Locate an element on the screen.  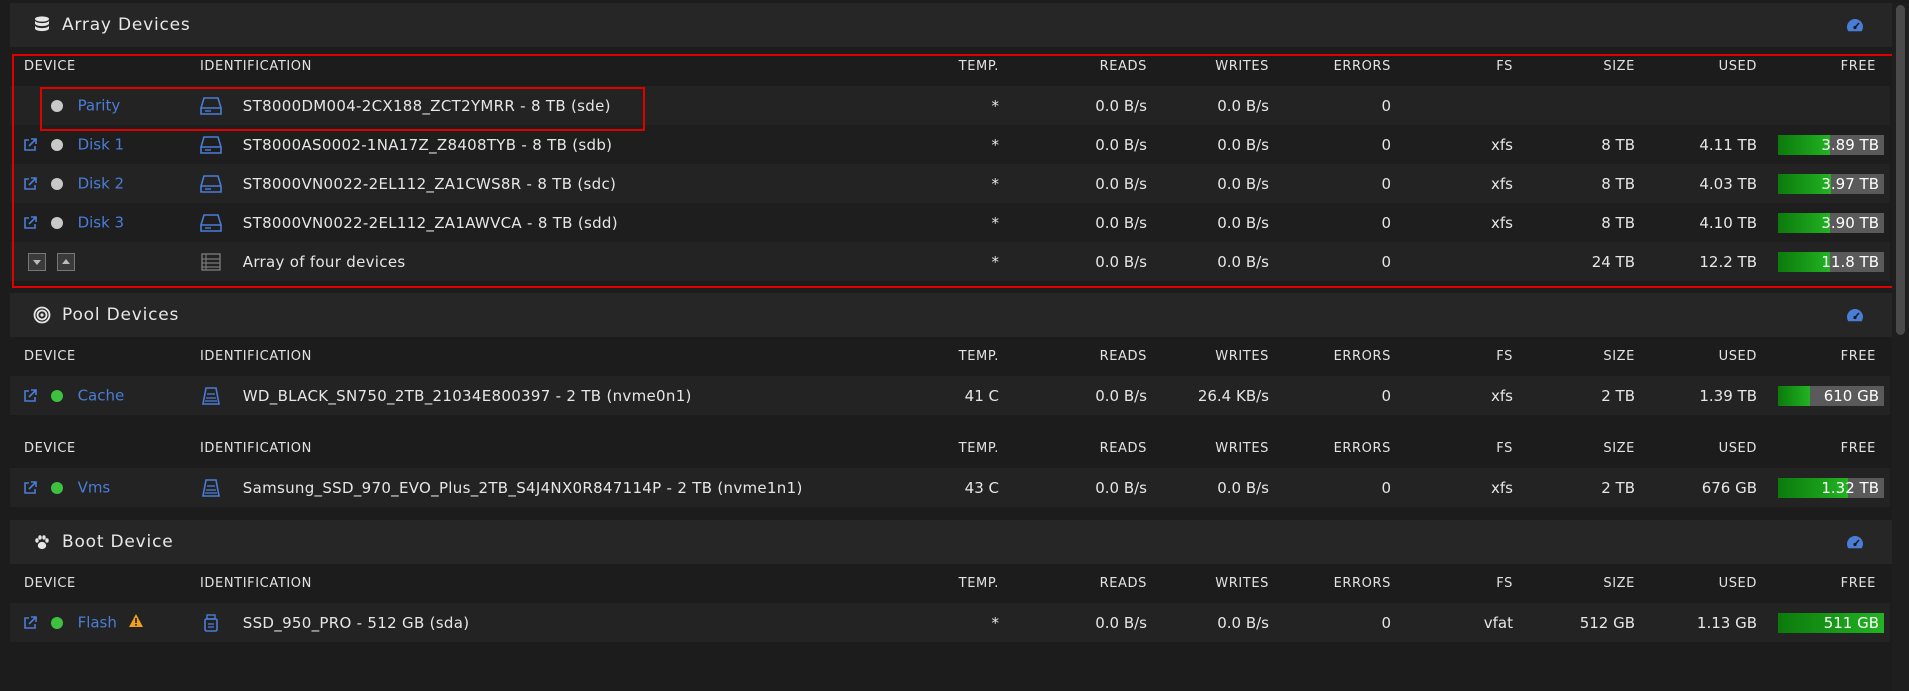
pool-devices-header: Pool Devices is located at coordinates (951, 315).